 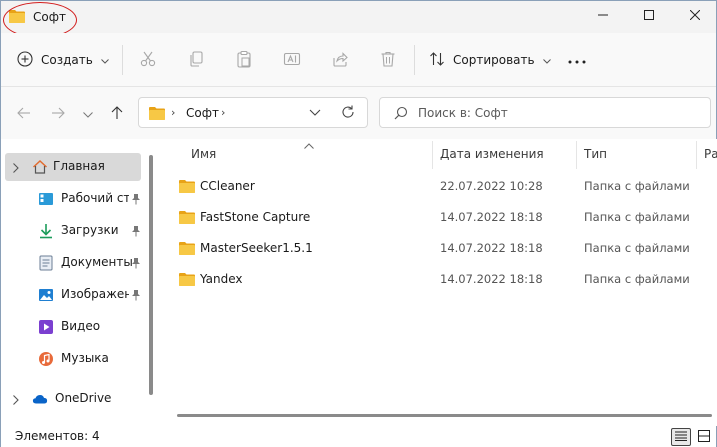 What do you see at coordinates (292, 60) in the screenshot?
I see `rename-button` at bounding box center [292, 60].